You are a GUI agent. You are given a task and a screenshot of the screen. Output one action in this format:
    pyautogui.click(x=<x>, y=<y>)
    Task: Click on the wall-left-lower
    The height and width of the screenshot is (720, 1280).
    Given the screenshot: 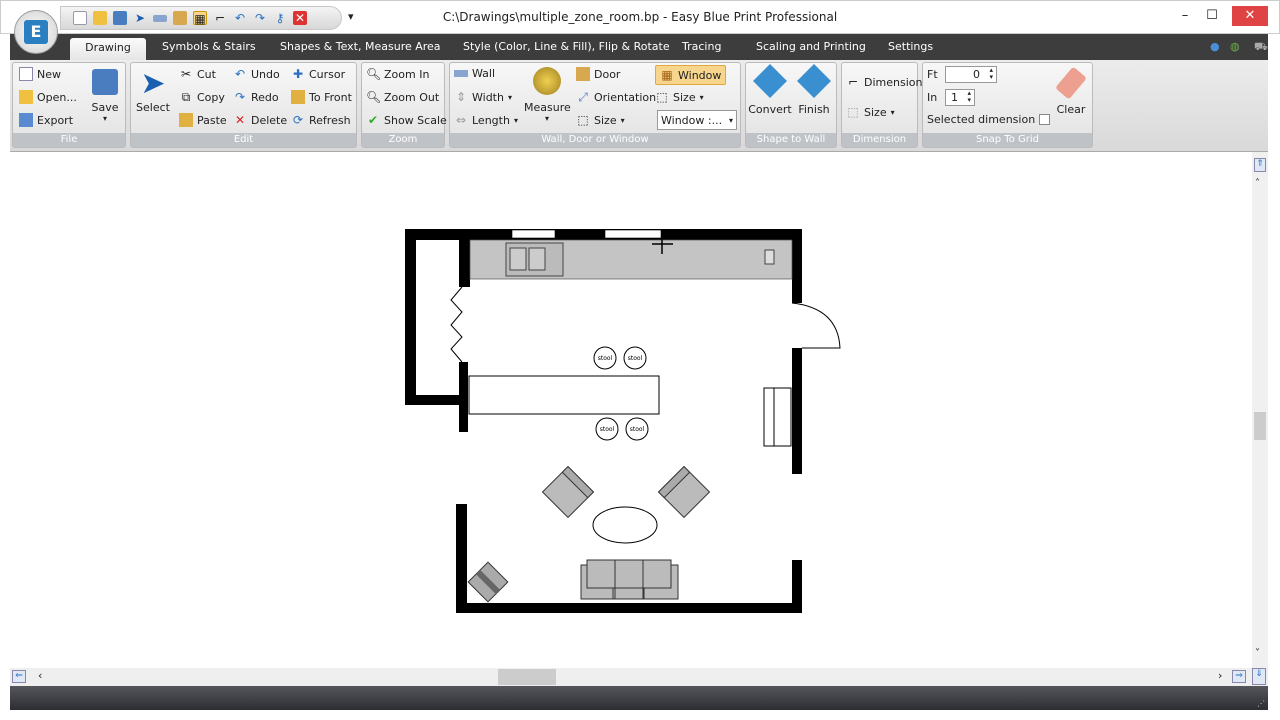 What is the action you would take?
    pyautogui.click(x=461, y=558)
    